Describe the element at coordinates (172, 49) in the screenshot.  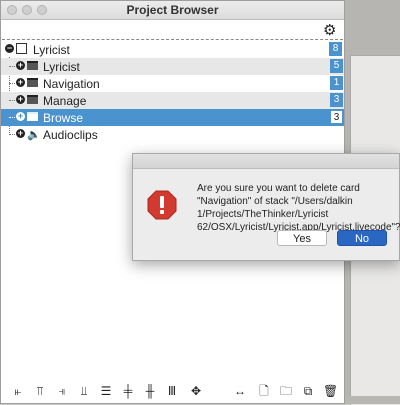
I see `stack-row: − Lyricist 8` at that location.